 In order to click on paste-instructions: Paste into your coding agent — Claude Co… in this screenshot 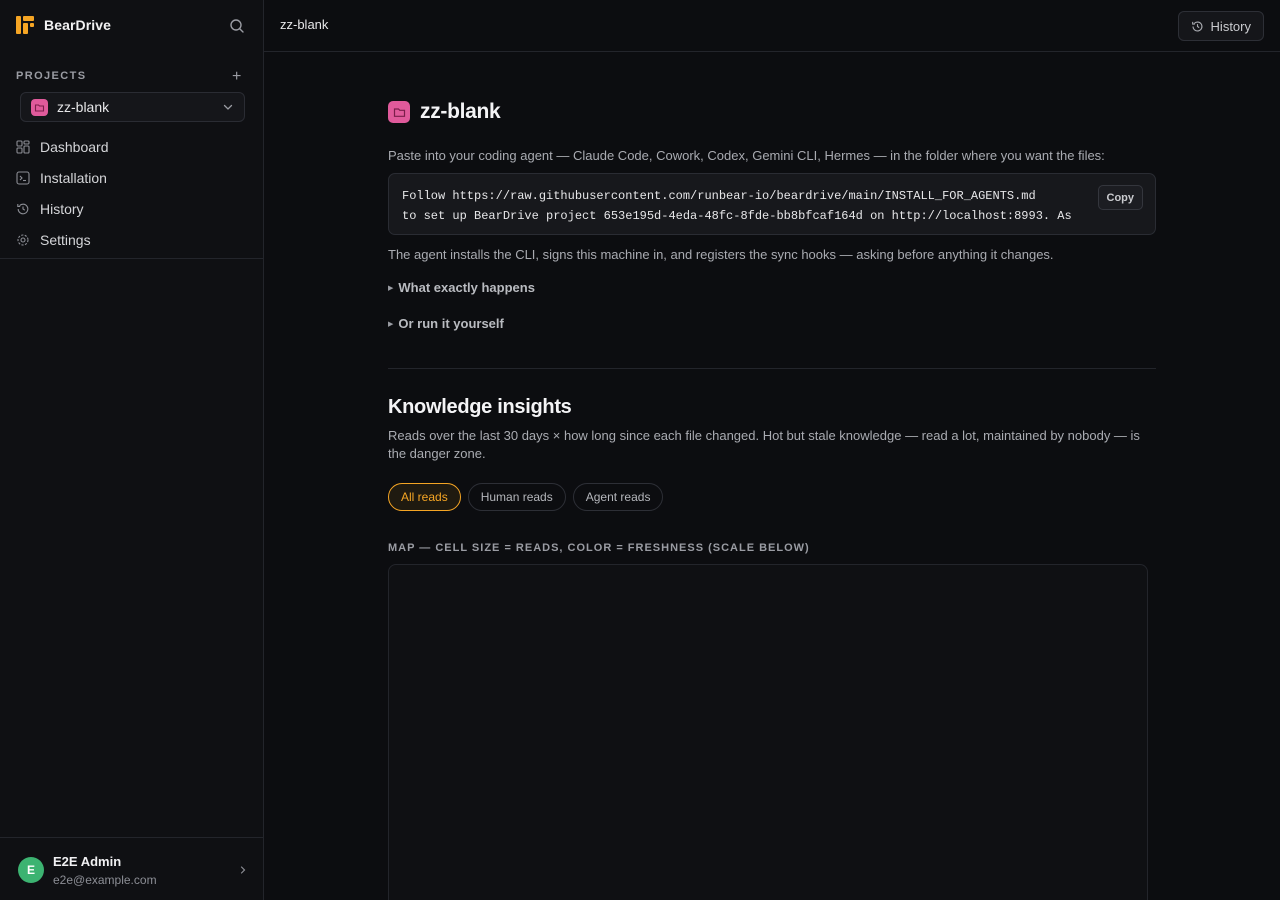, I will do `click(746, 155)`.